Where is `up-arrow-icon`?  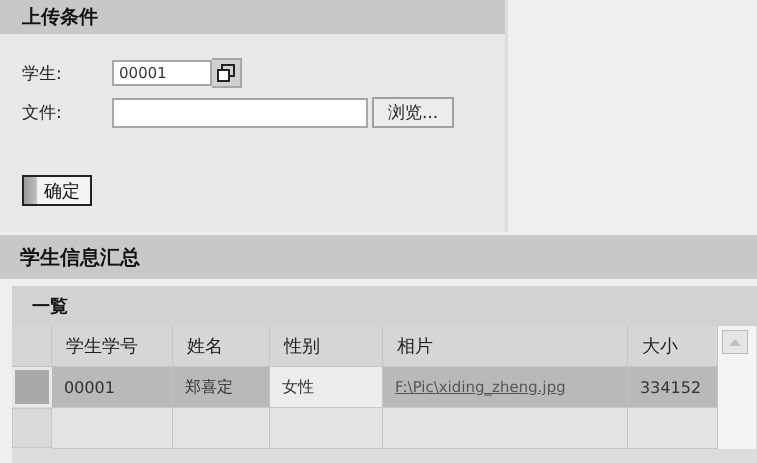 up-arrow-icon is located at coordinates (735, 342).